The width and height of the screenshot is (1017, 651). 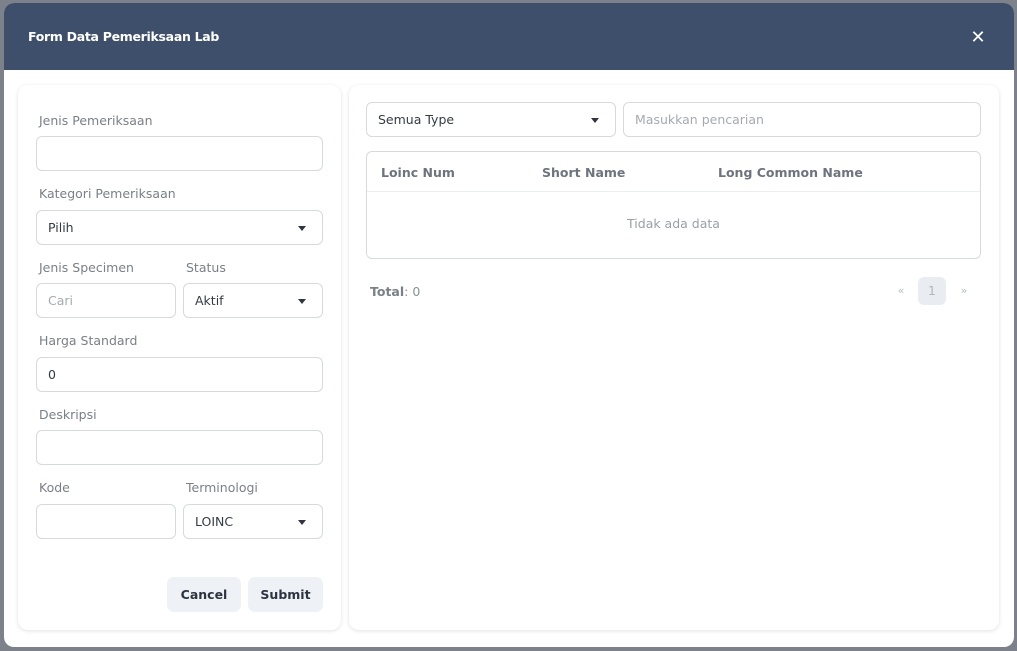 What do you see at coordinates (106, 300) in the screenshot?
I see `jenis-specimen-input: Cari` at bounding box center [106, 300].